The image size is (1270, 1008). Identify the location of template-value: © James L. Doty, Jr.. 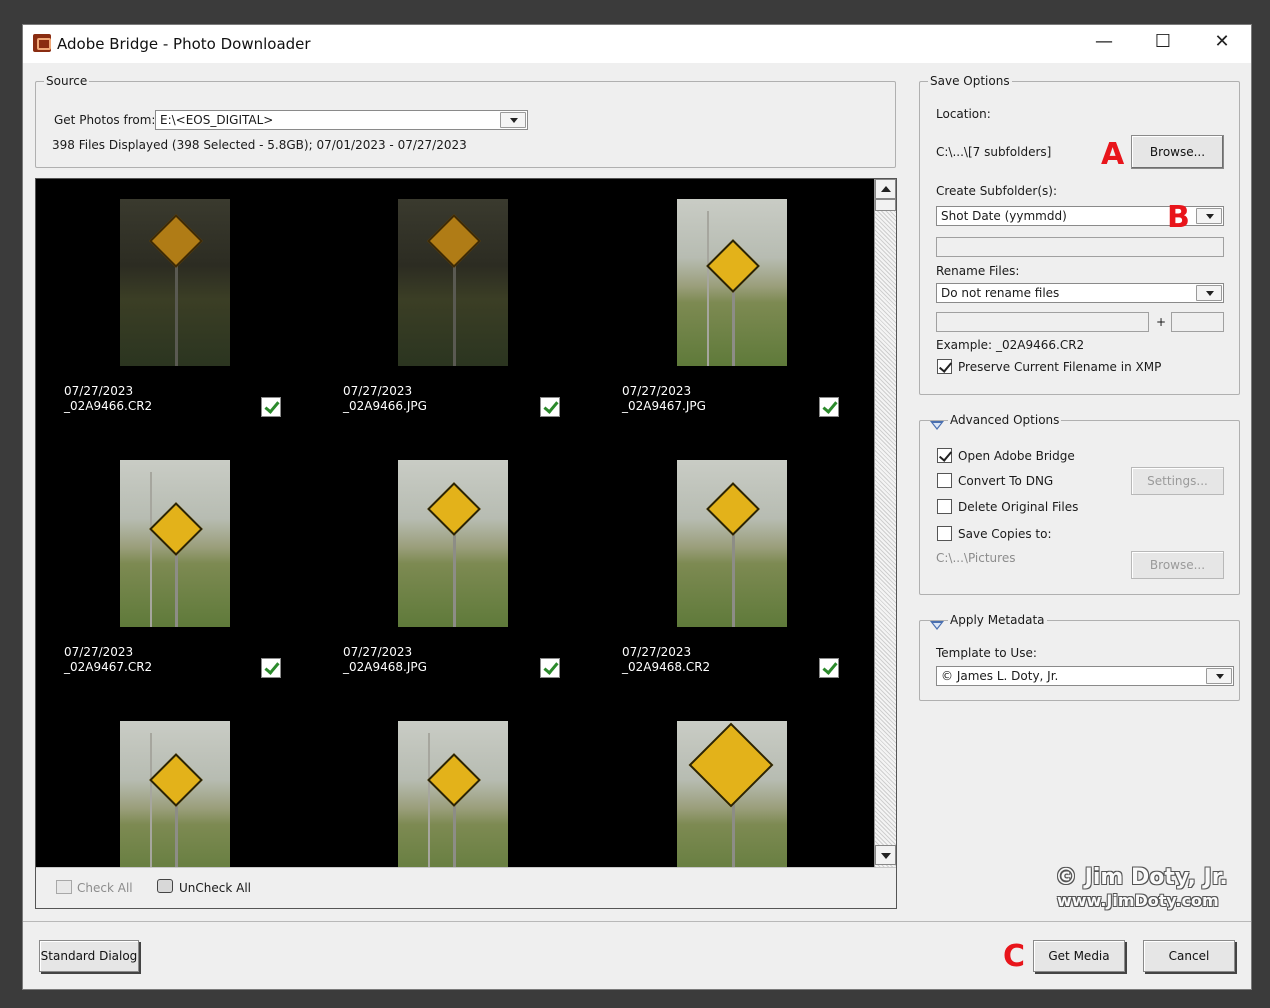
(1000, 676).